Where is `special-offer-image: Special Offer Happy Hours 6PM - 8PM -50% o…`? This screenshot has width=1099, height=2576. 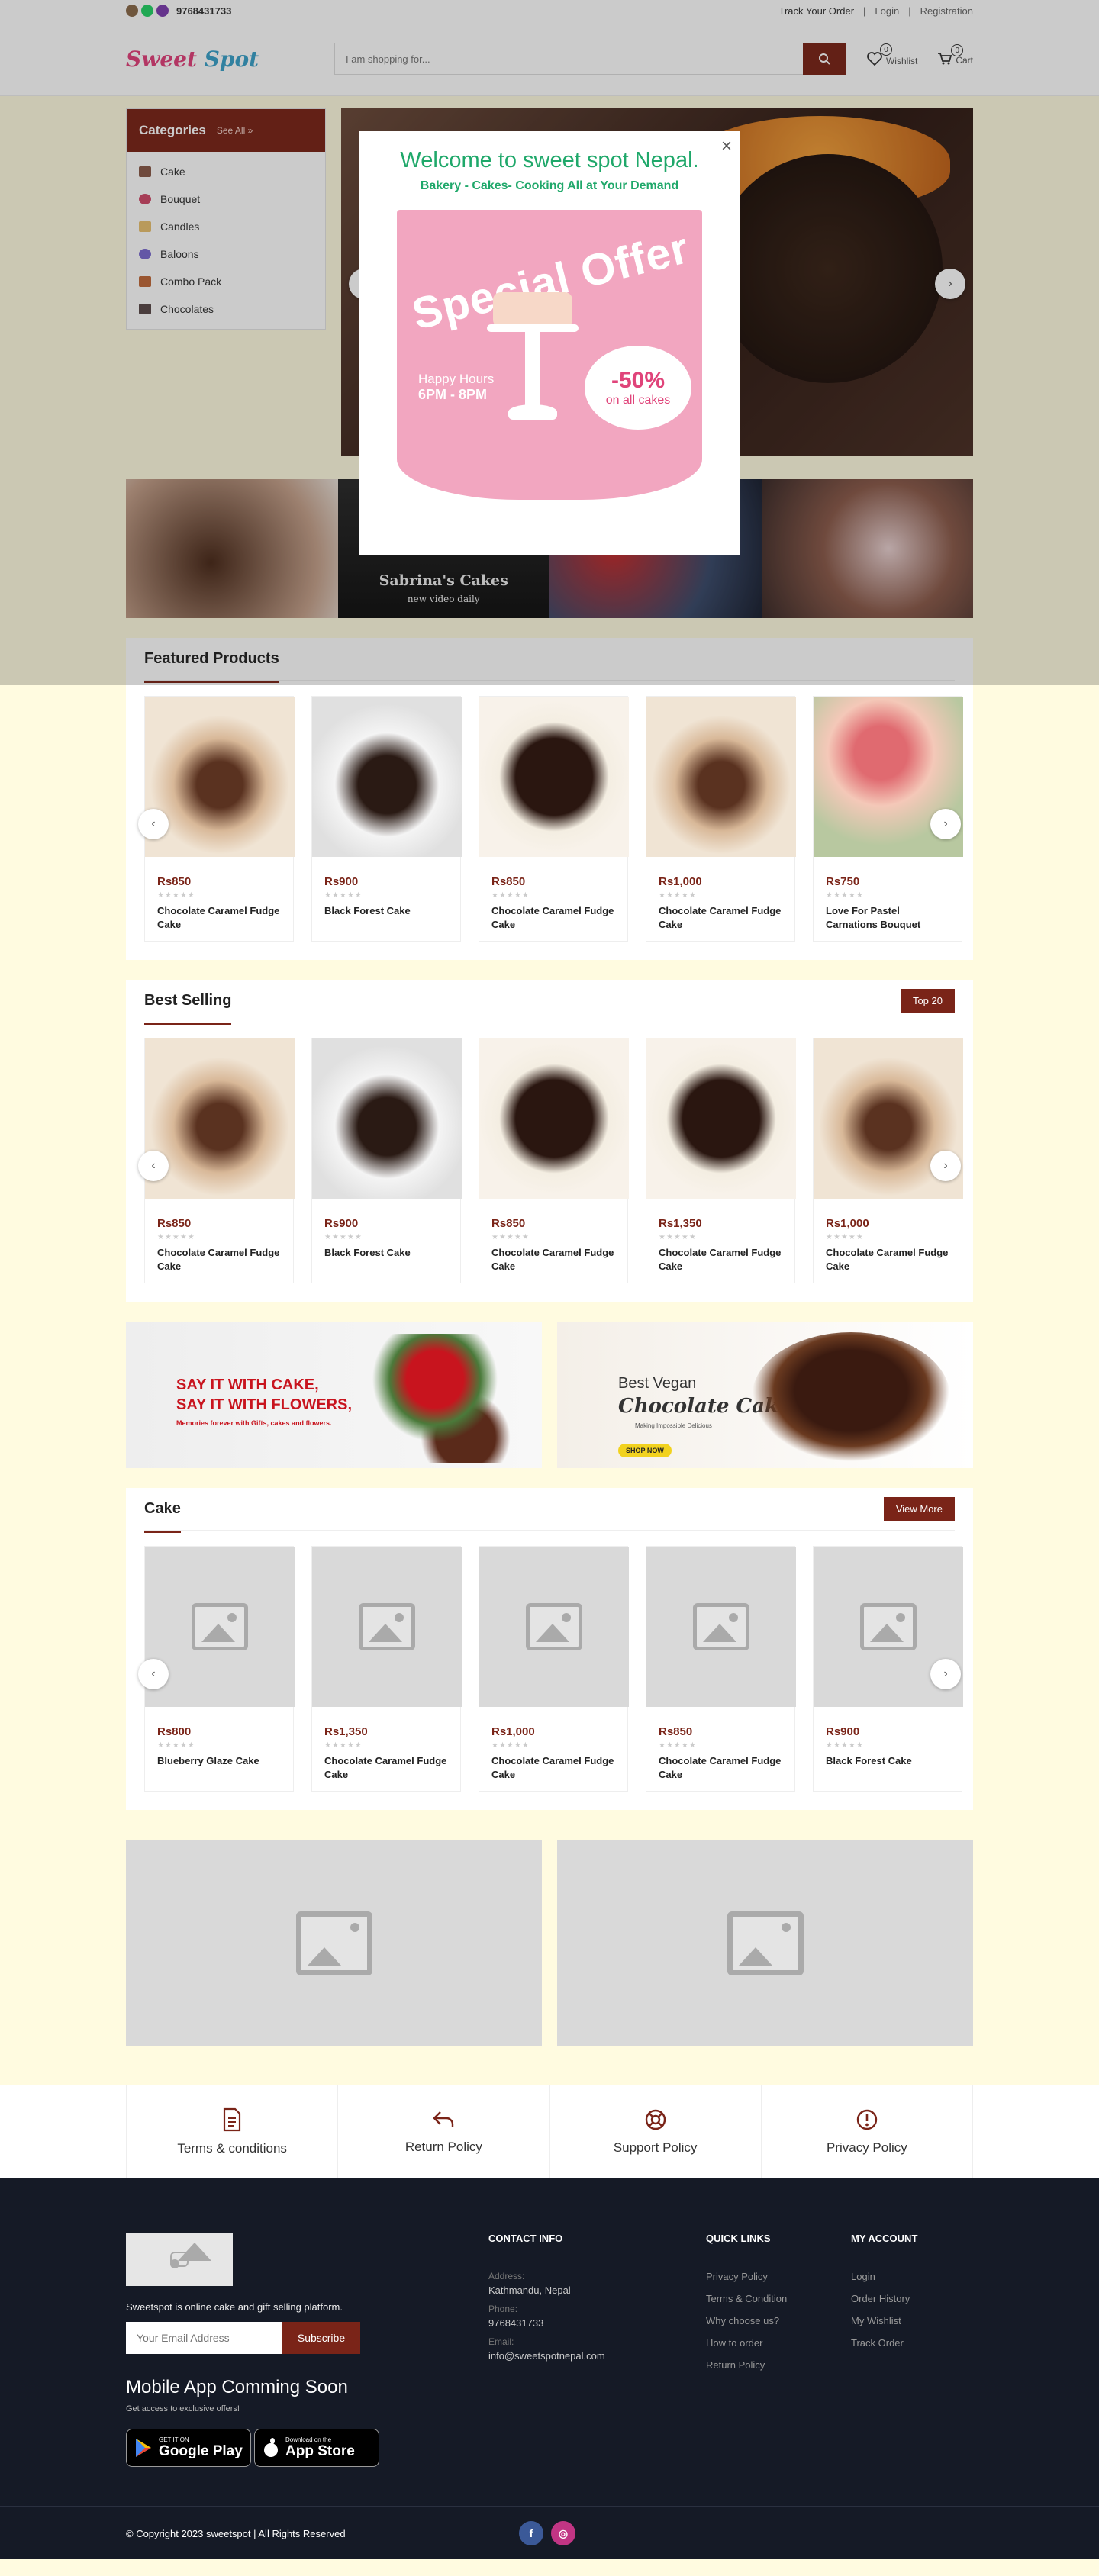
special-offer-image: Special Offer Happy Hours 6PM - 8PM -50% o… is located at coordinates (549, 355).